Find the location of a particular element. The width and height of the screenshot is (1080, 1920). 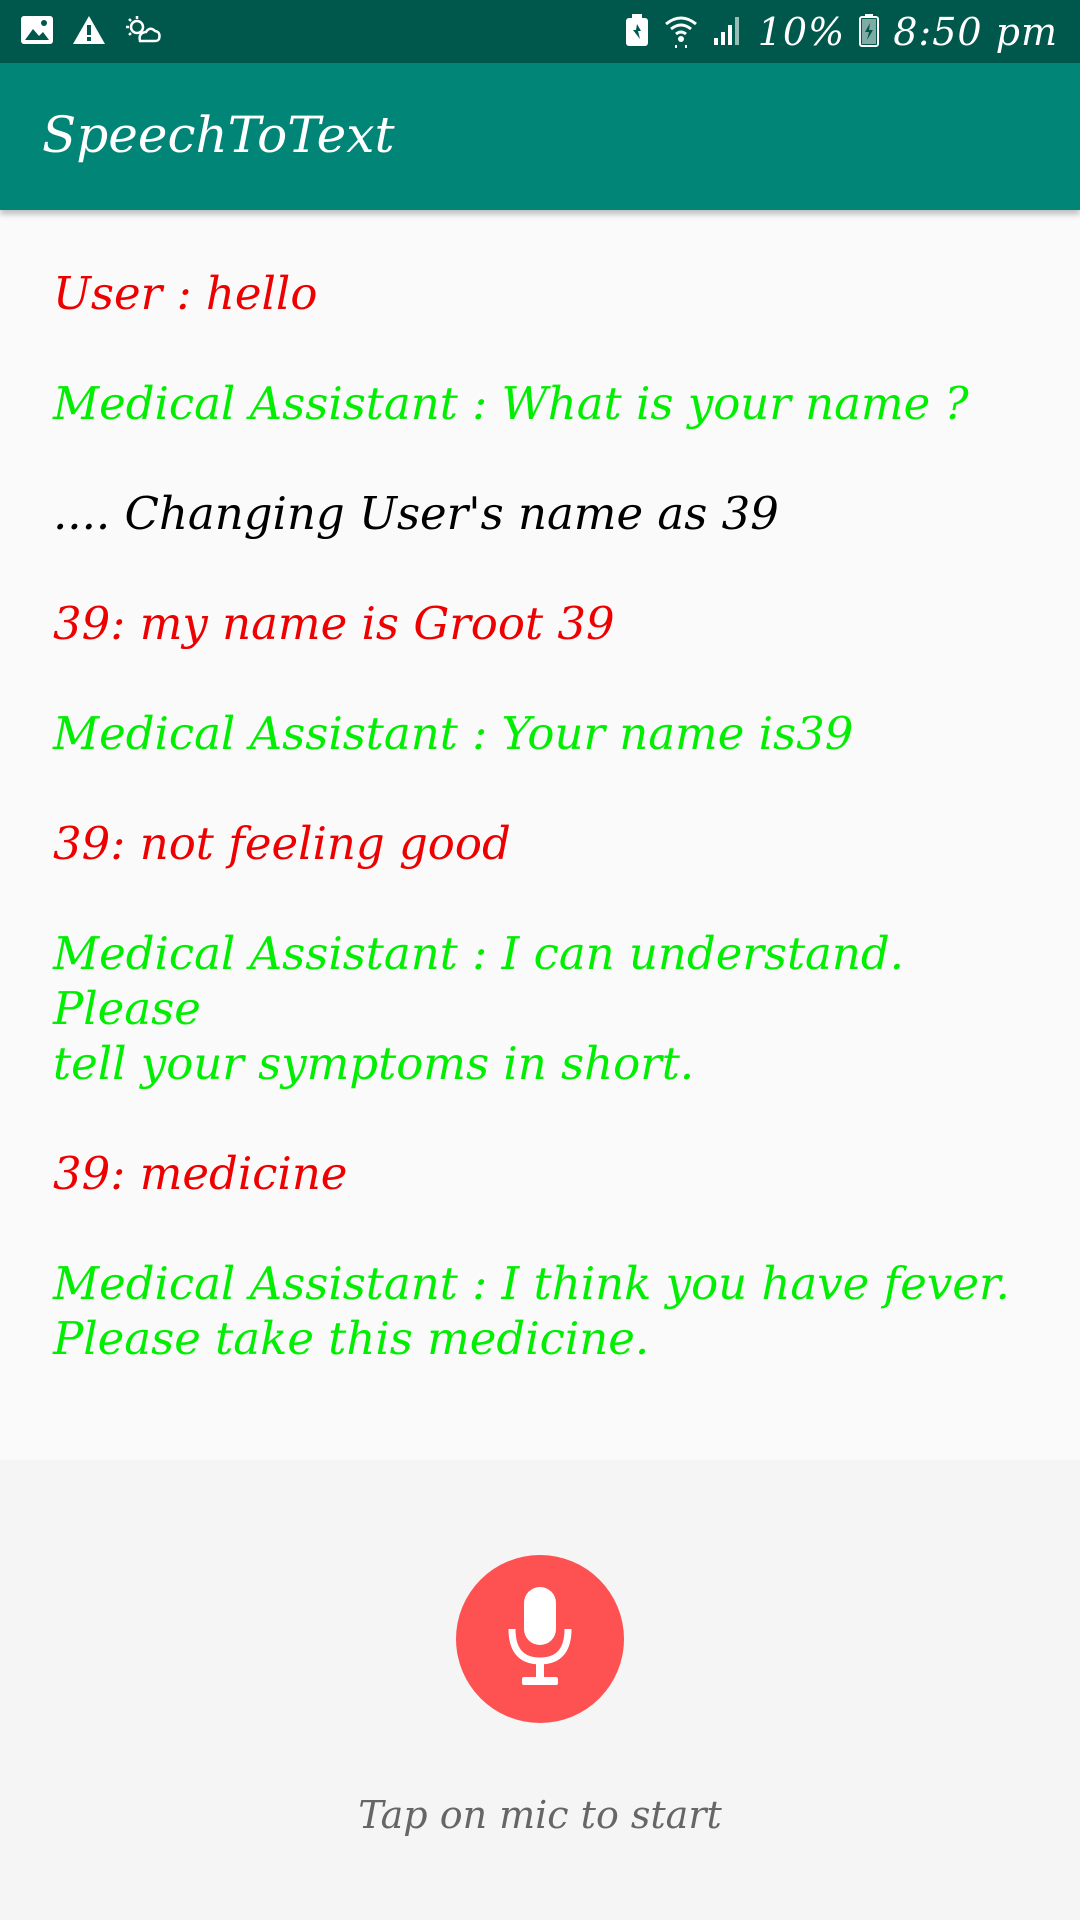

signal-icon is located at coordinates (728, 32).